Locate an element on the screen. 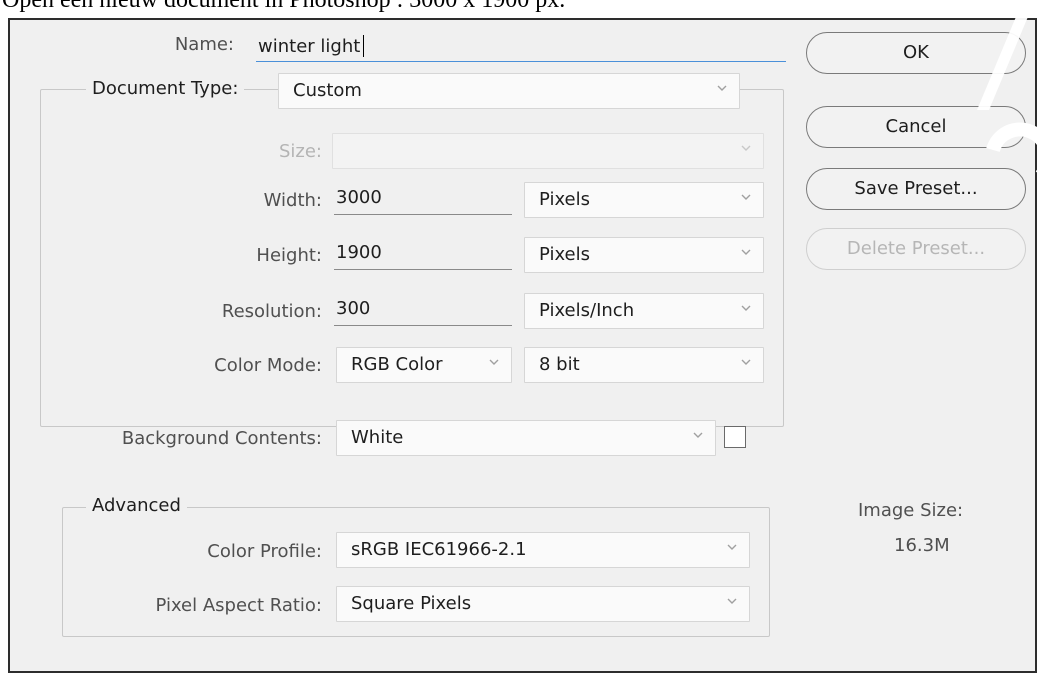 The image size is (1043, 679). resolution-unit-dropdown: Pixels/Inch is located at coordinates (644, 311).